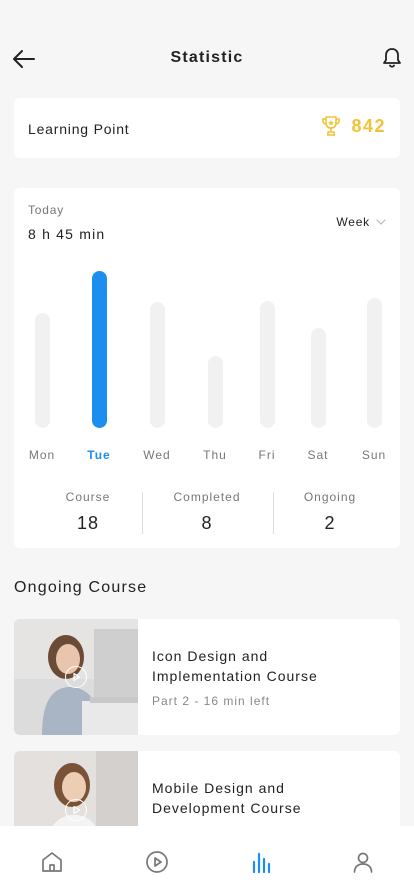  I want to click on learning-point-value: 842, so click(368, 125).